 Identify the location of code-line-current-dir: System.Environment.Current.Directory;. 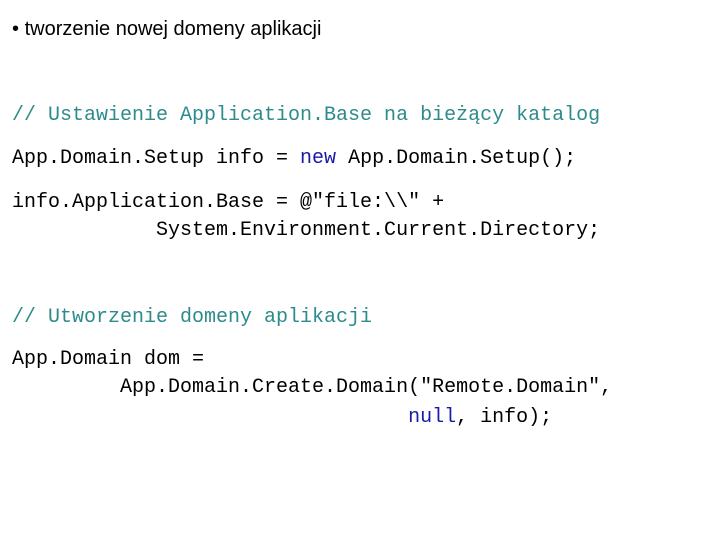
(306, 230).